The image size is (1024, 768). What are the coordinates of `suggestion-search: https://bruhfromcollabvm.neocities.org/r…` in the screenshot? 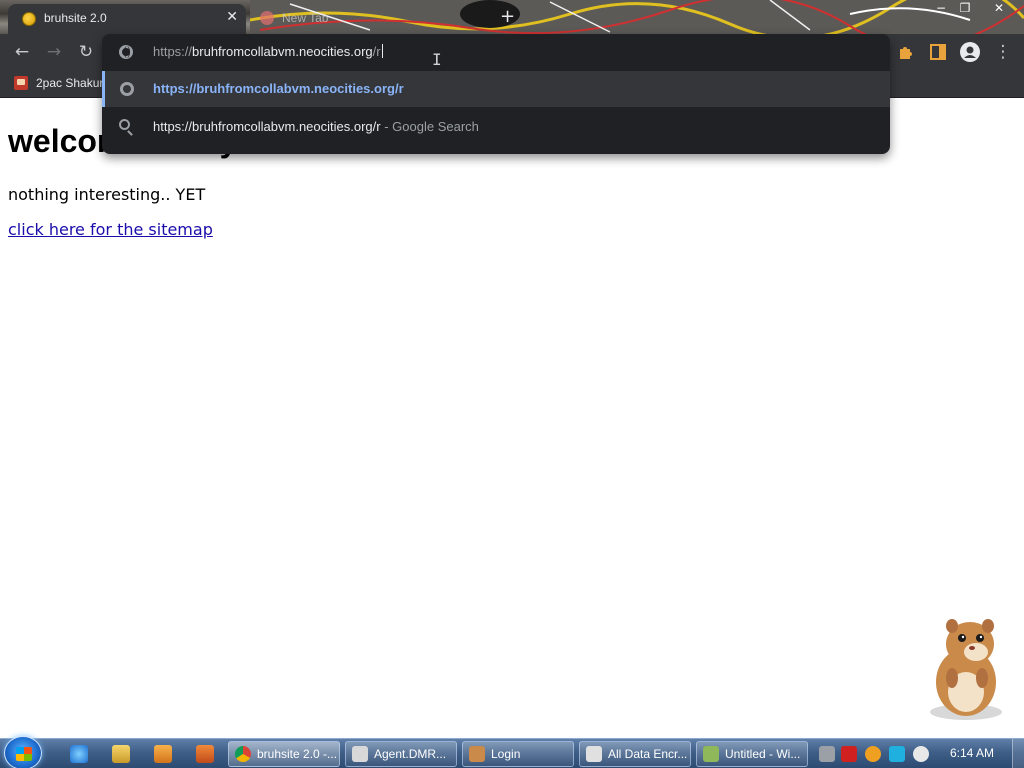 It's located at (496, 127).